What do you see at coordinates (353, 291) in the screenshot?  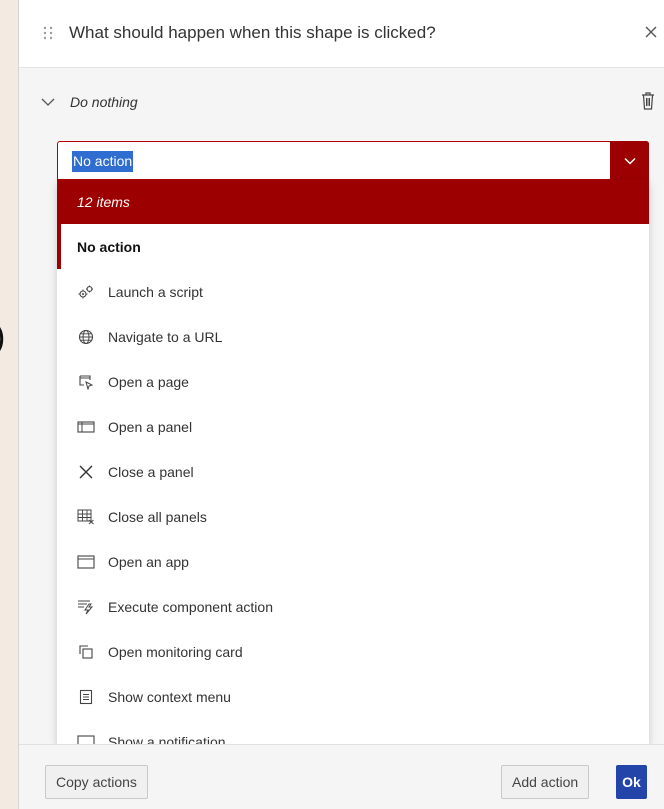 I see `dropdown-item-launch-script: Launch a script` at bounding box center [353, 291].